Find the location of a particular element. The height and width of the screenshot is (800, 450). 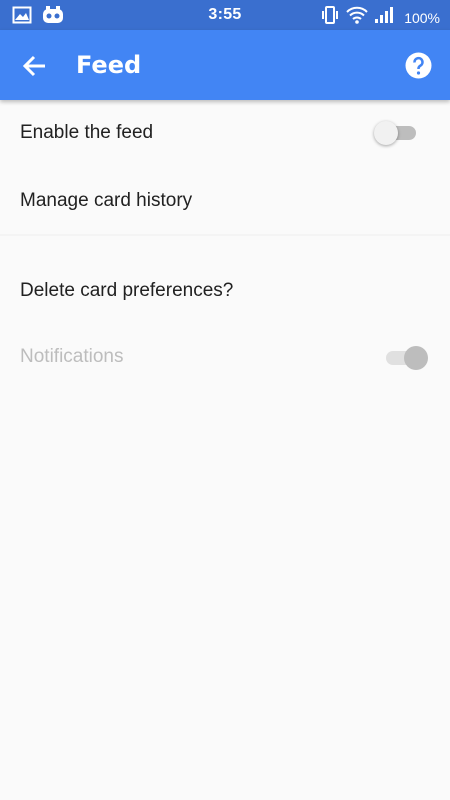

divider is located at coordinates (225, 235).